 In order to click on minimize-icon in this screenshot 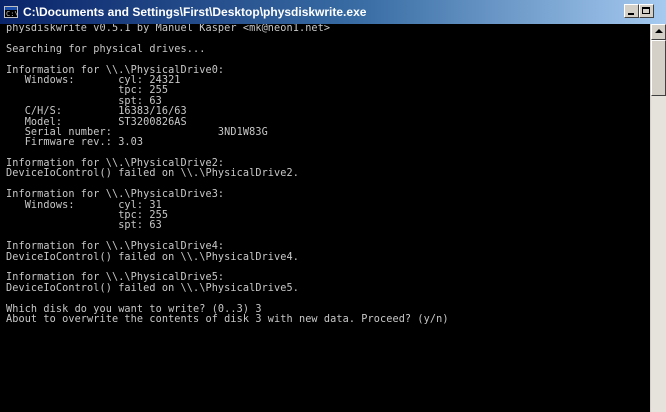, I will do `click(631, 14)`.